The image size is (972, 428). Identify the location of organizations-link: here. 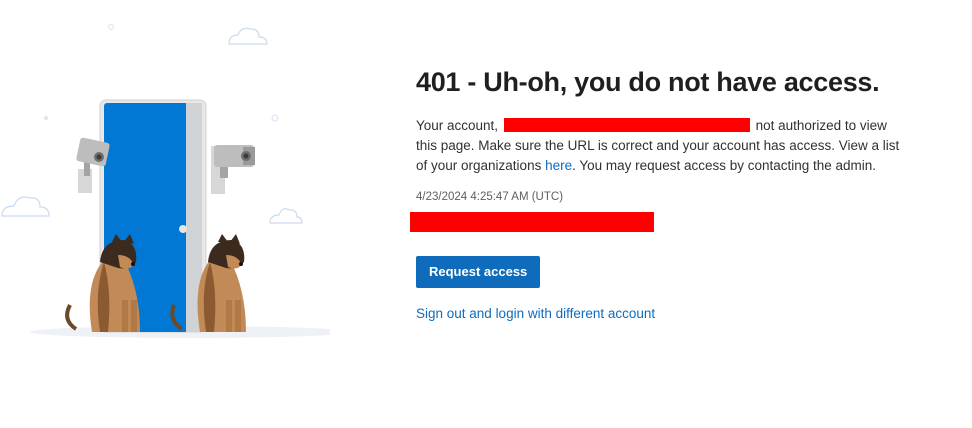
(558, 165).